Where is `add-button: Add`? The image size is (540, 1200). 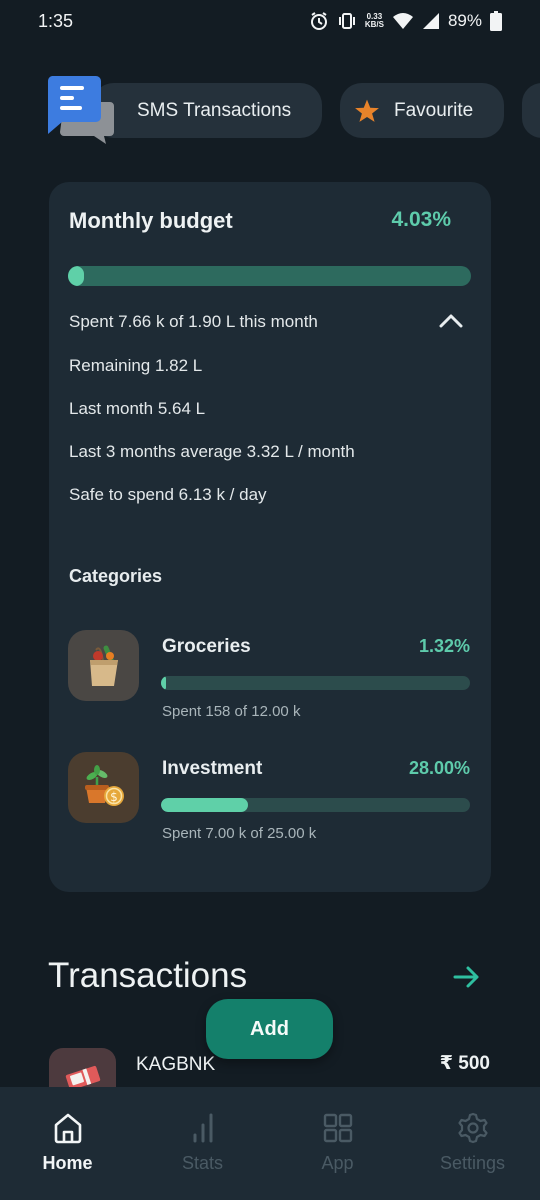 add-button: Add is located at coordinates (269, 1029).